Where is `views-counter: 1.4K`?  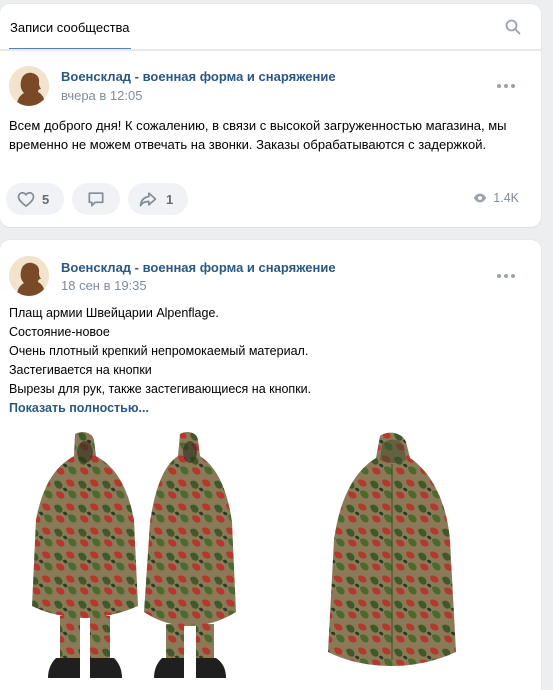 views-counter: 1.4K is located at coordinates (496, 198).